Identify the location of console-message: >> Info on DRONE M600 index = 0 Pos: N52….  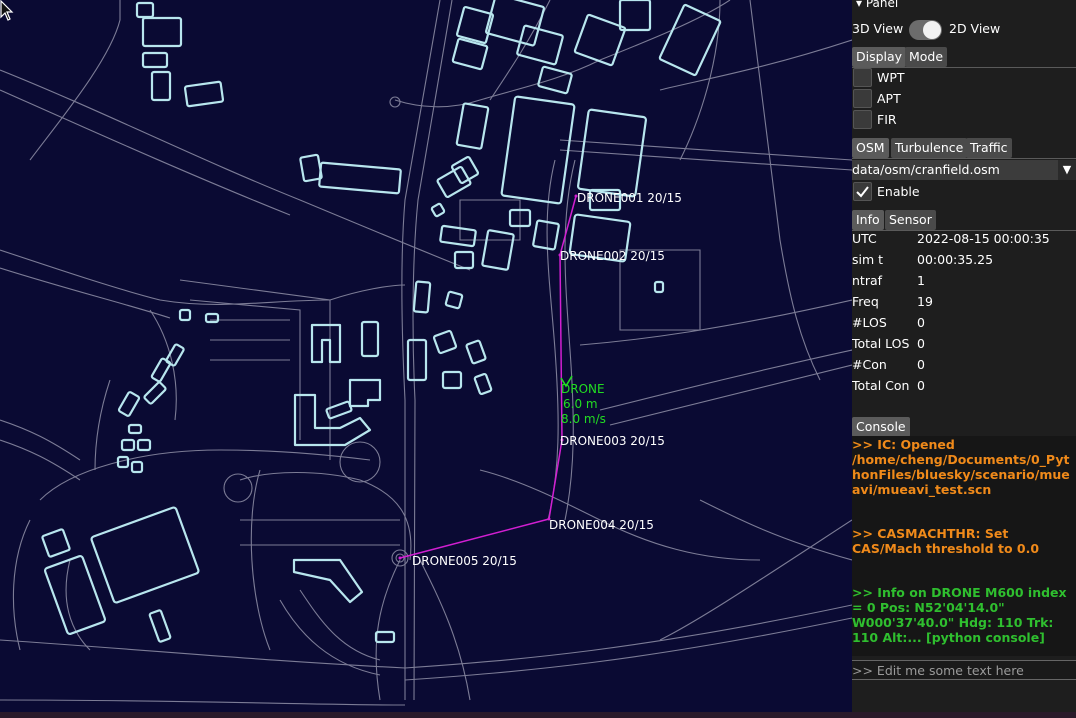
(959, 615).